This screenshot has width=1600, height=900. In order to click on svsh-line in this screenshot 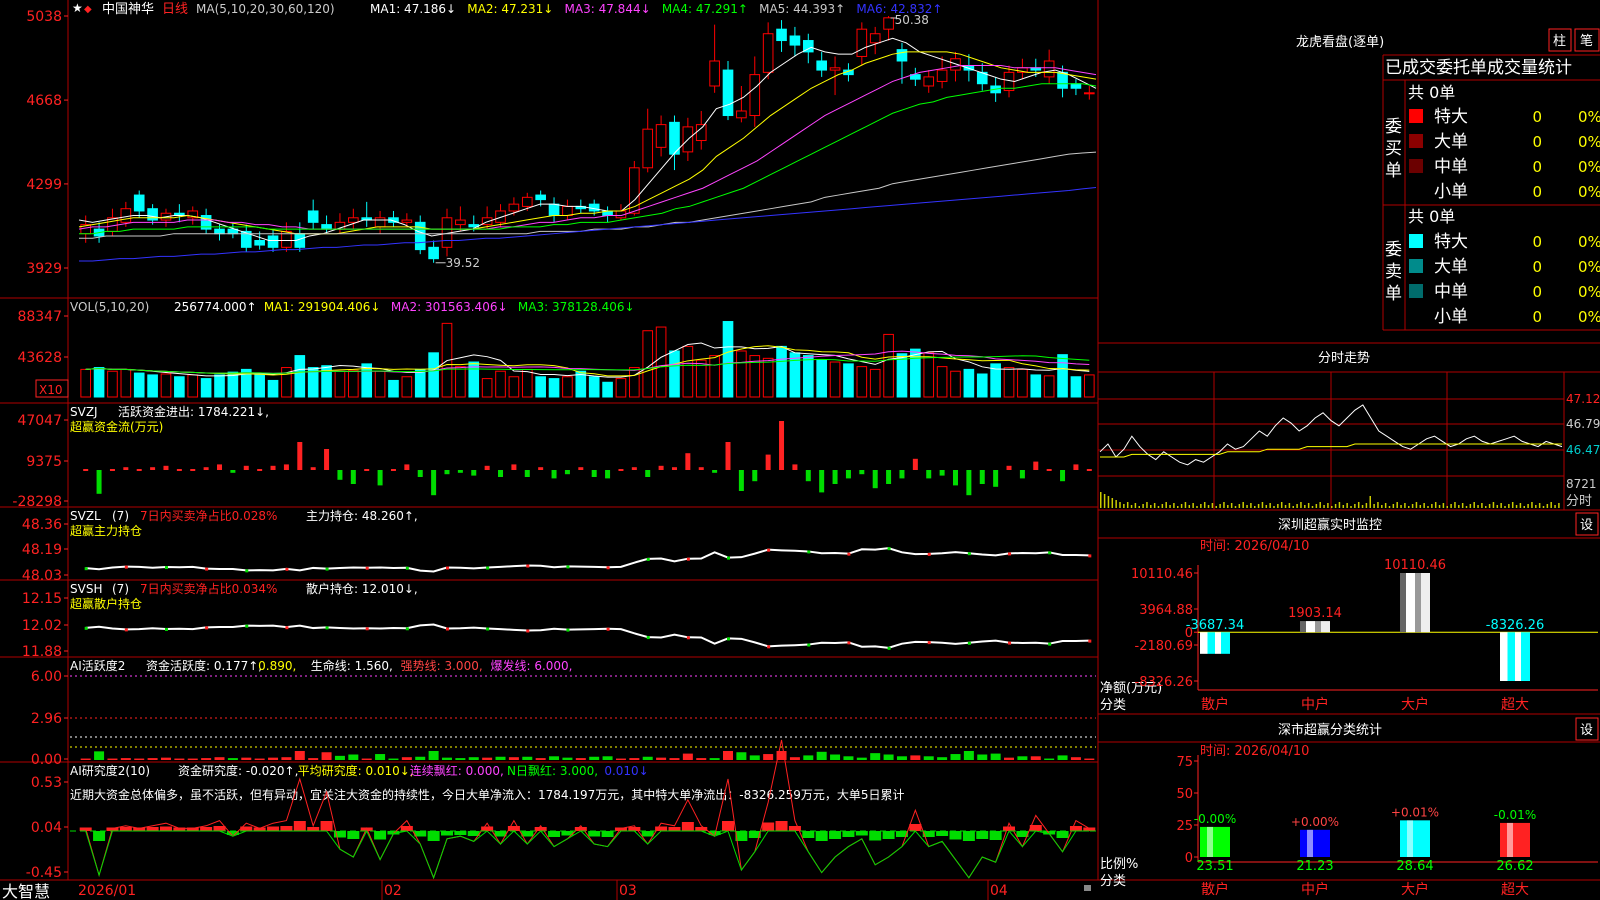, I will do `click(588, 636)`.